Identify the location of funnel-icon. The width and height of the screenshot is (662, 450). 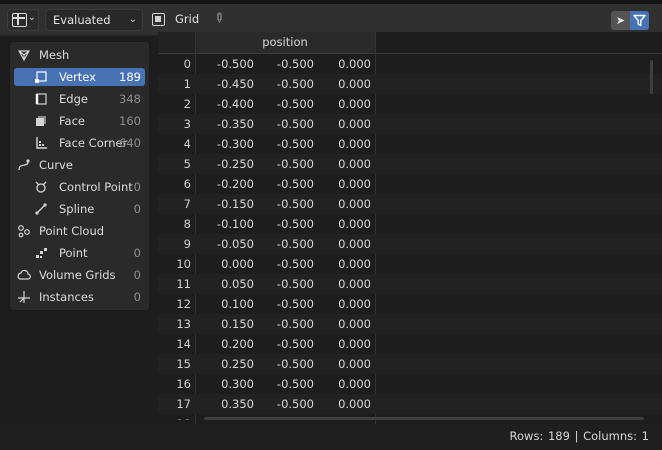
(639, 20).